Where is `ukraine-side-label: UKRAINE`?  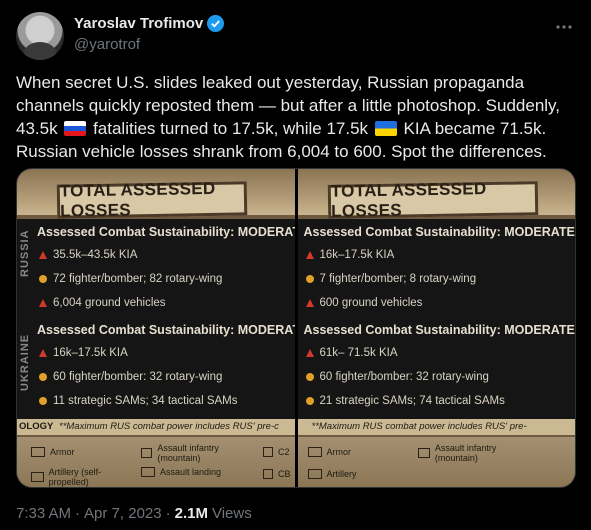
ukraine-side-label: UKRAINE is located at coordinates (25, 362).